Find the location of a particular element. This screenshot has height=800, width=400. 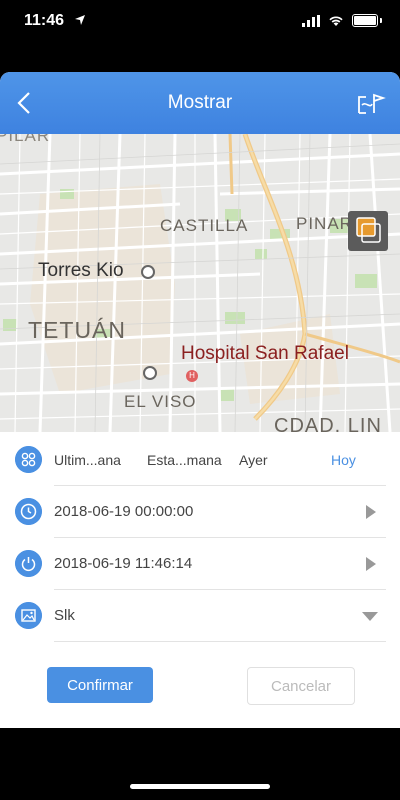

signal-icon is located at coordinates (311, 20).